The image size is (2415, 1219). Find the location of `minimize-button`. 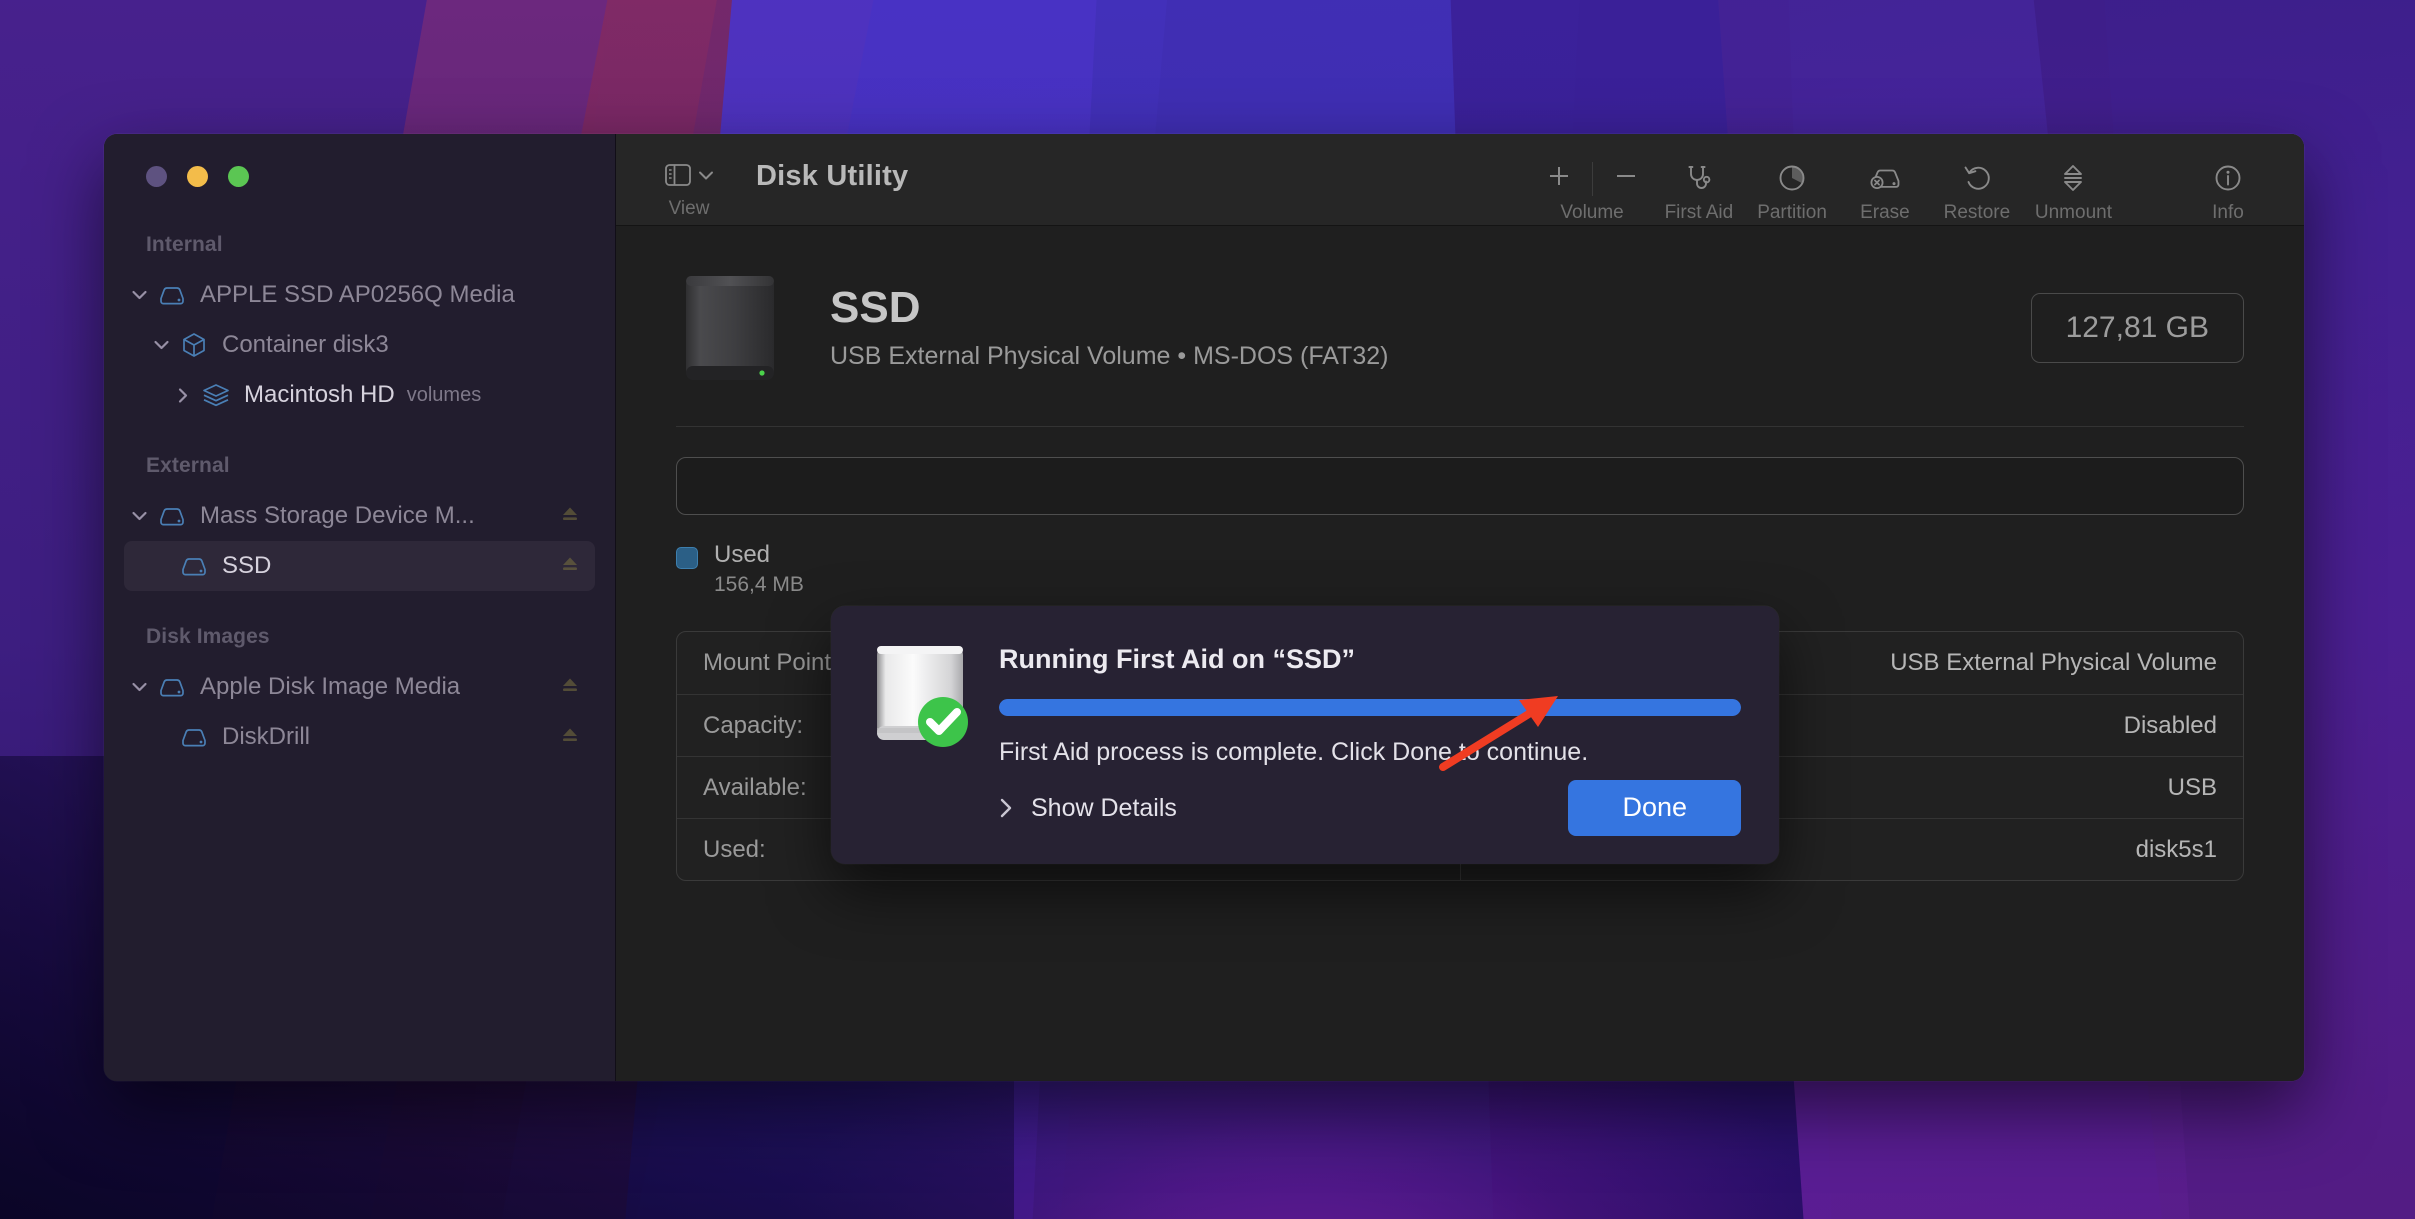

minimize-button is located at coordinates (197, 176).